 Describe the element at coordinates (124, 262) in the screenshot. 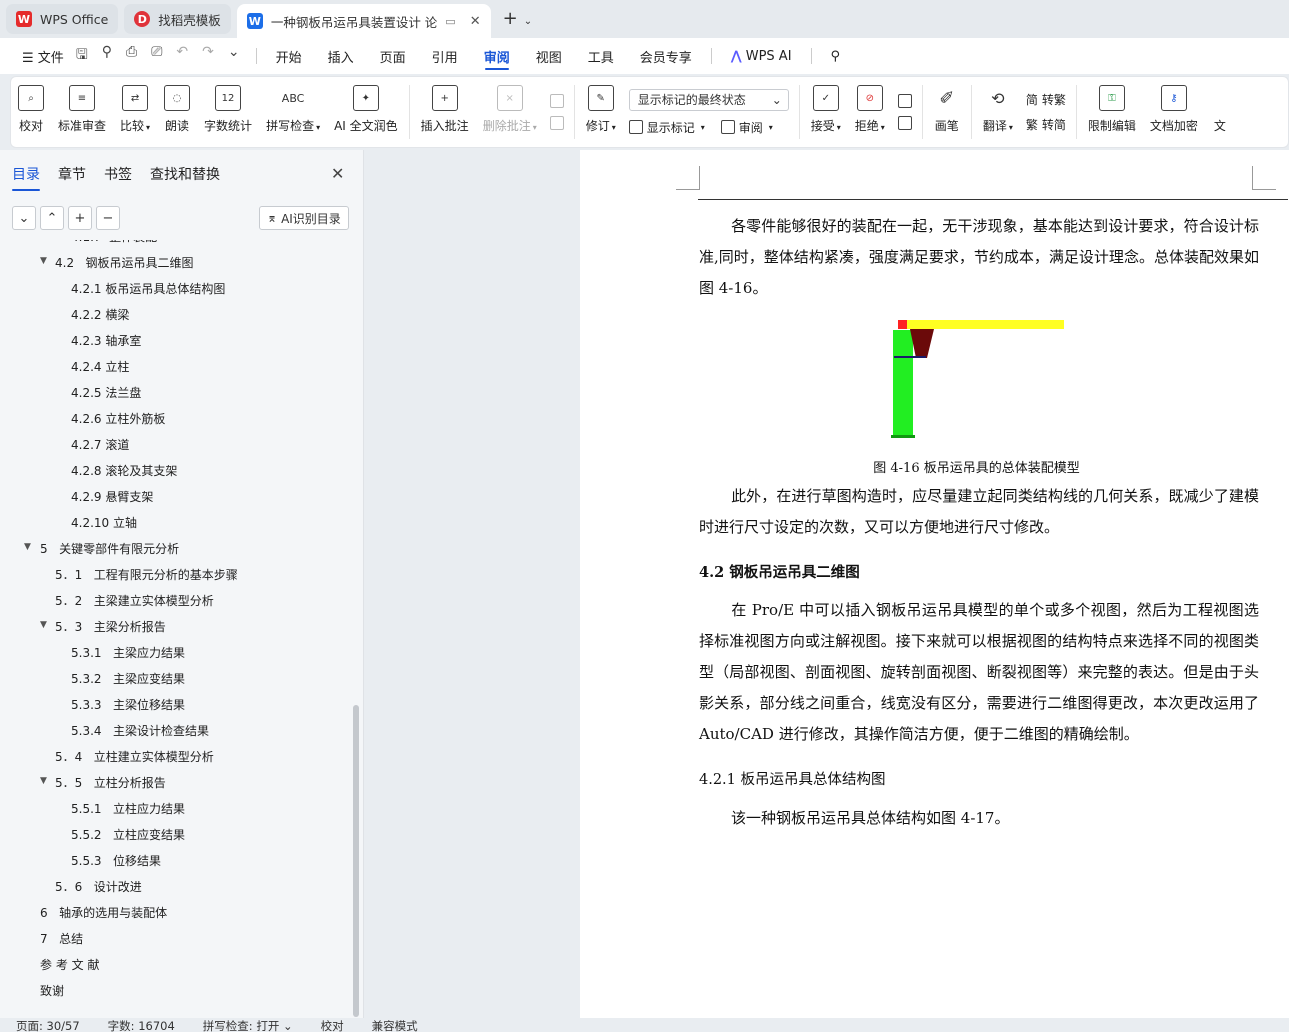

I see `toc-item: 4.2 钢板吊运吊具二维图` at that location.